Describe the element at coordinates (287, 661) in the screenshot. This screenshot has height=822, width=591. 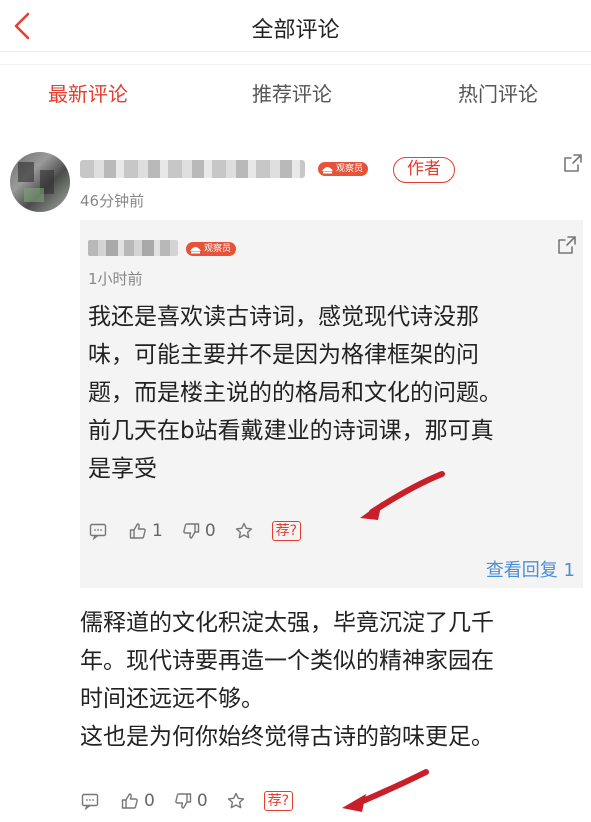
I see `comment-text-line: 年。现代诗要再造一个类似的精神家园在` at that location.